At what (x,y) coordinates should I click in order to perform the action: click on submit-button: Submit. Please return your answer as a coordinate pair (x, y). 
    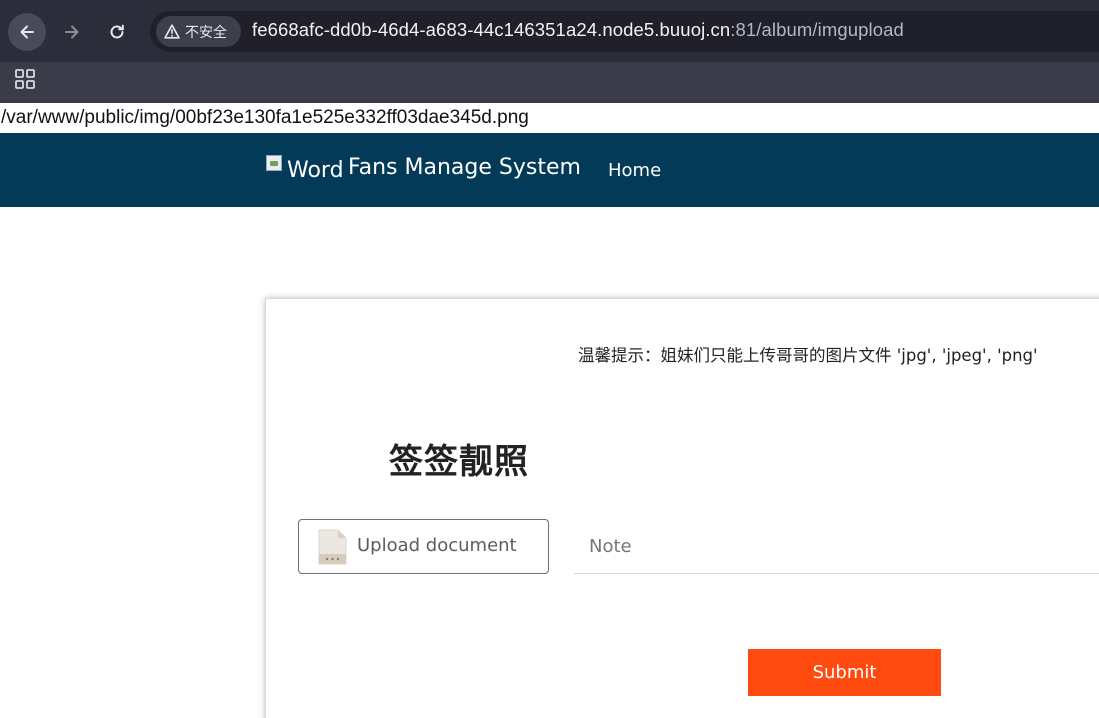
    Looking at the image, I should click on (844, 672).